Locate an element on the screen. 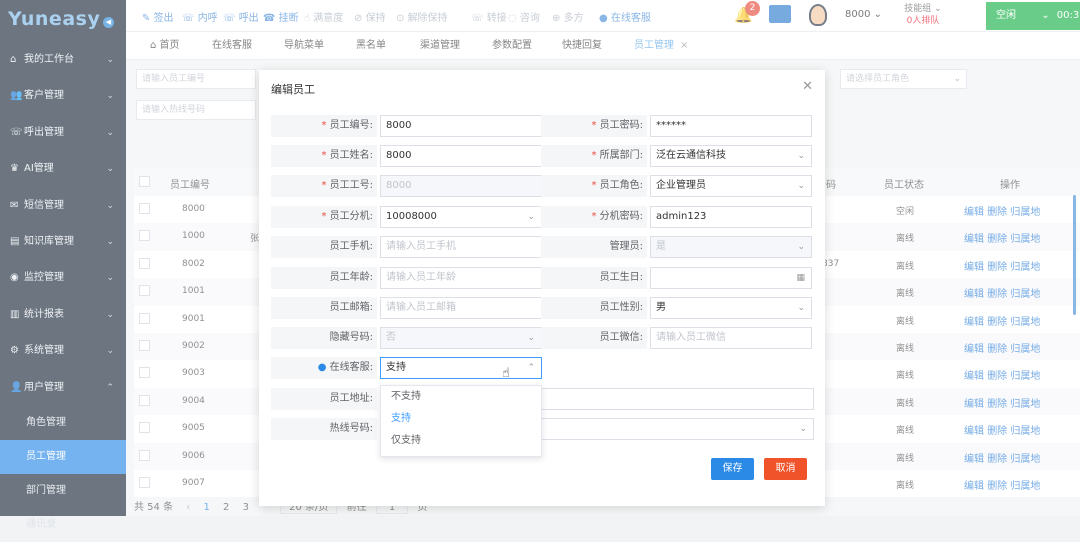 The width and height of the screenshot is (1080, 542). calendar-icon: ▦ is located at coordinates (800, 278).